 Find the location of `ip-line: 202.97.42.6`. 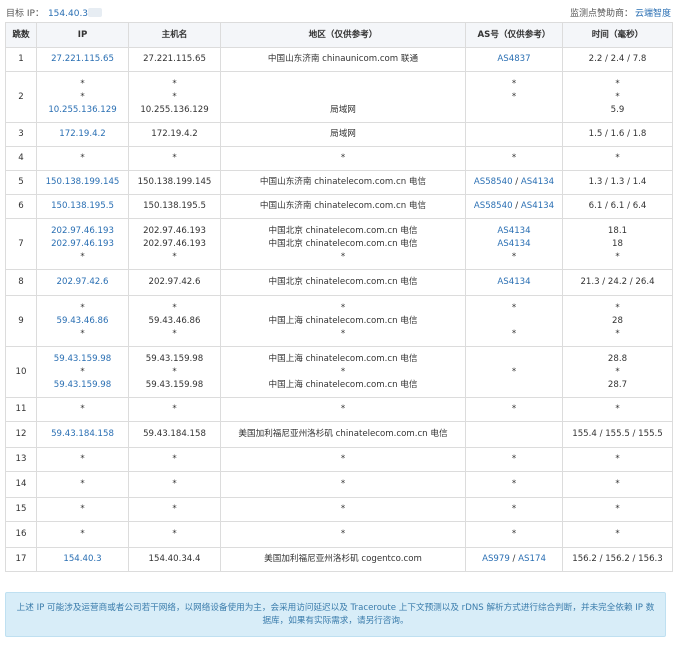

ip-line: 202.97.42.6 is located at coordinates (82, 282).